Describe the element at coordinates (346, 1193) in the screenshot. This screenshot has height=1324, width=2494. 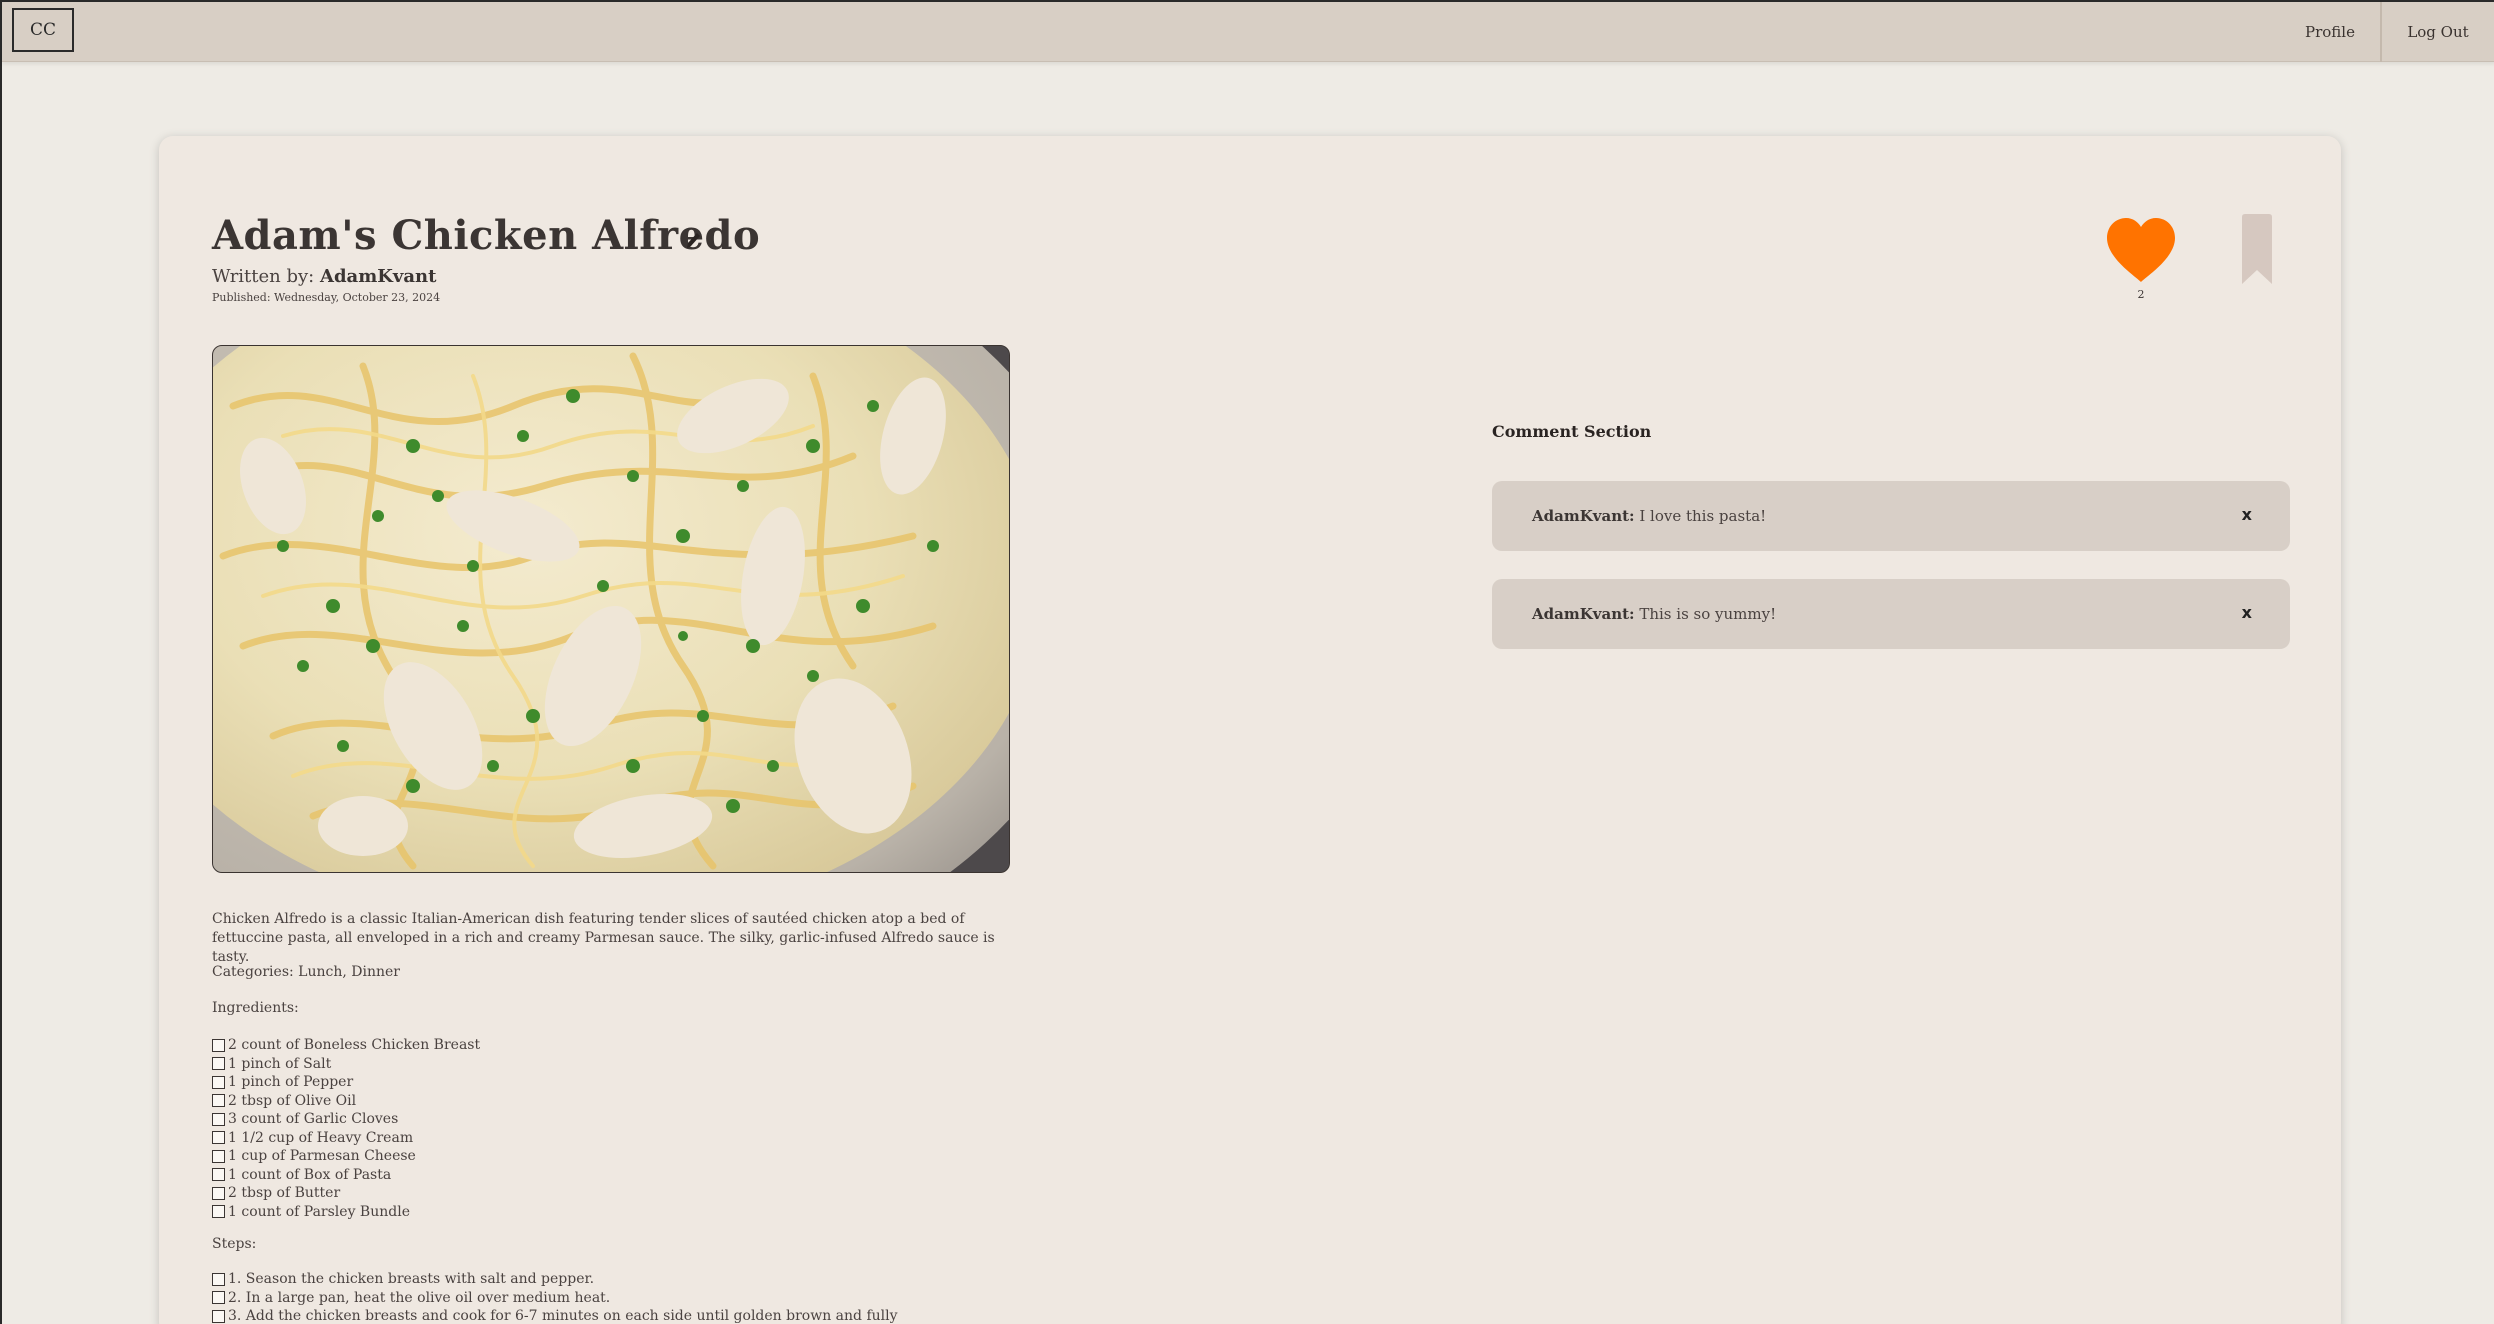
I see `ingredient-item: 2 tbsp of Butter` at that location.